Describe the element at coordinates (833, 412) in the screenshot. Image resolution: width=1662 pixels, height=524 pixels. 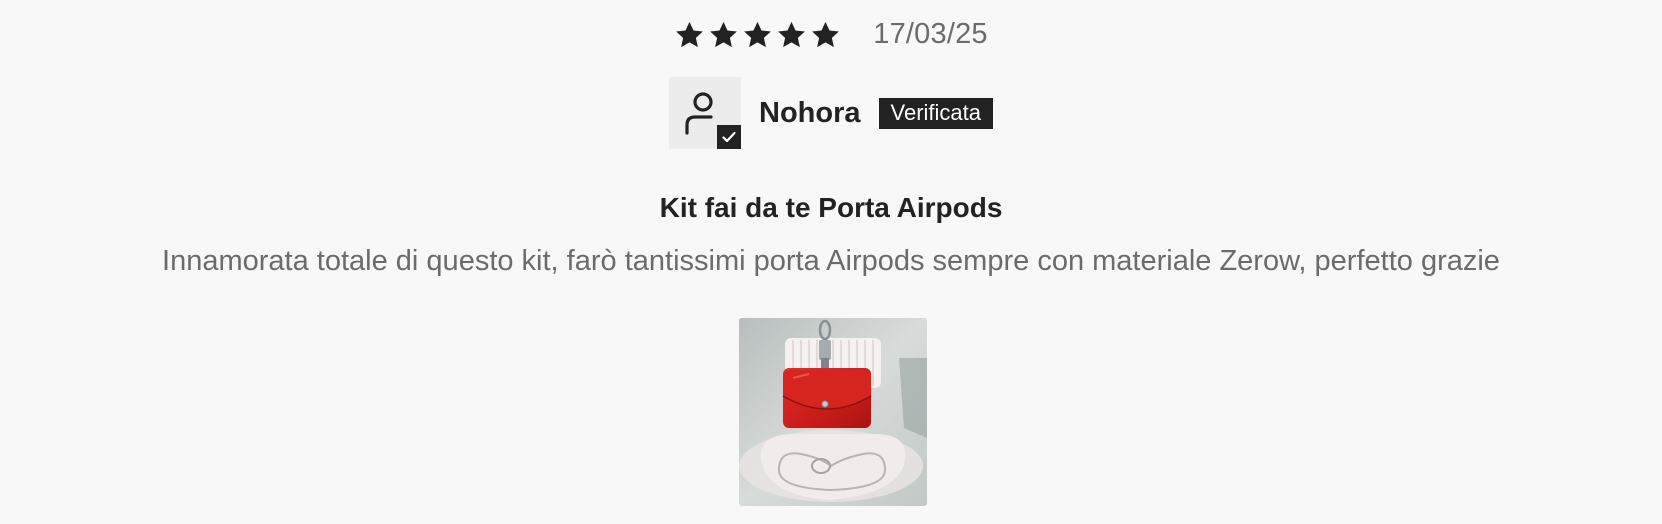
I see `review-photo` at that location.